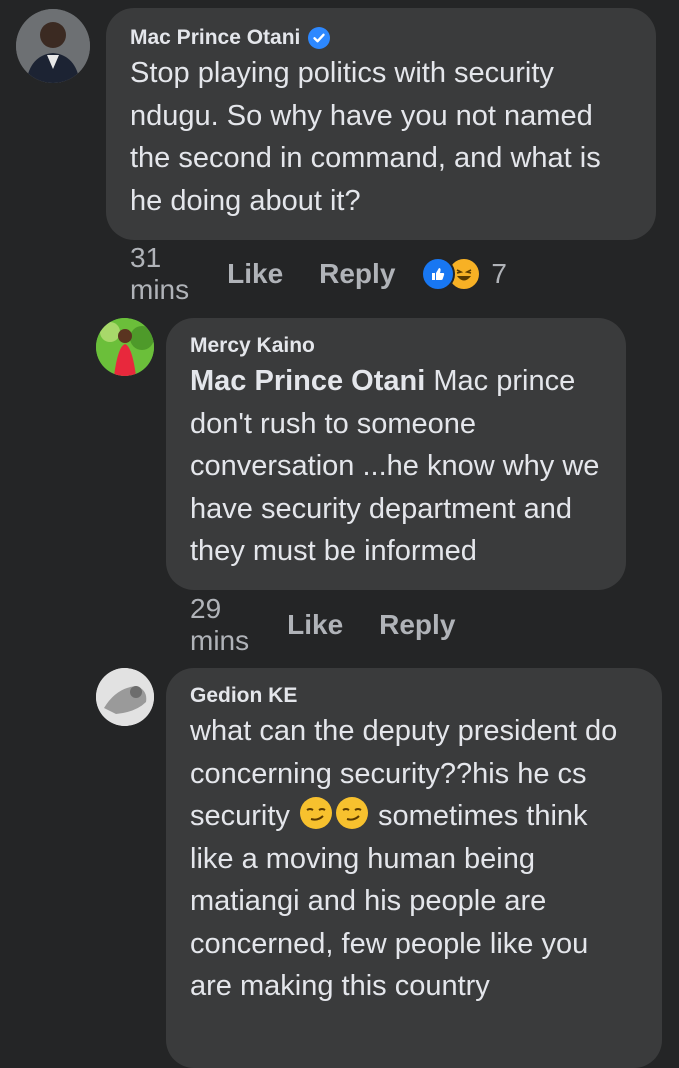  Describe the element at coordinates (381, 38) in the screenshot. I see `comment-author: Mac Prince Otani` at that location.